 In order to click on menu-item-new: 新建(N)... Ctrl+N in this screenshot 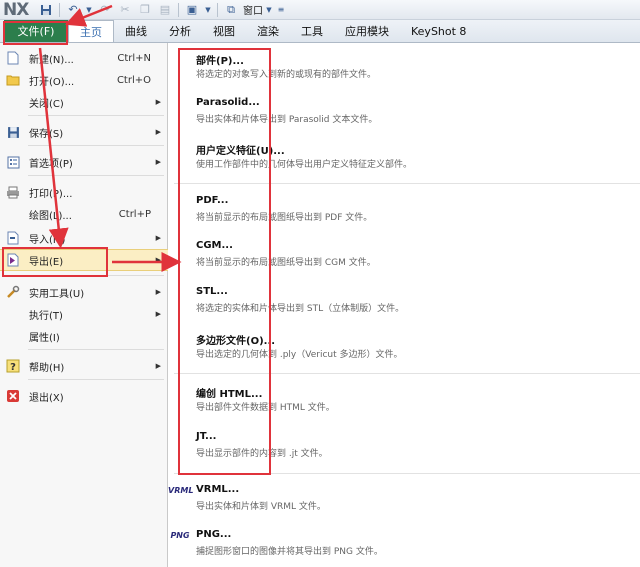, I will do `click(84, 58)`.